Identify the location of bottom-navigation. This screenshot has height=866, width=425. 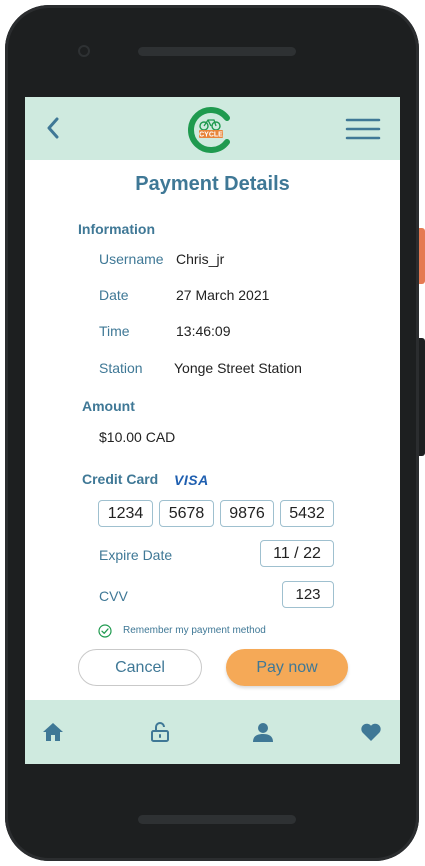
(212, 732).